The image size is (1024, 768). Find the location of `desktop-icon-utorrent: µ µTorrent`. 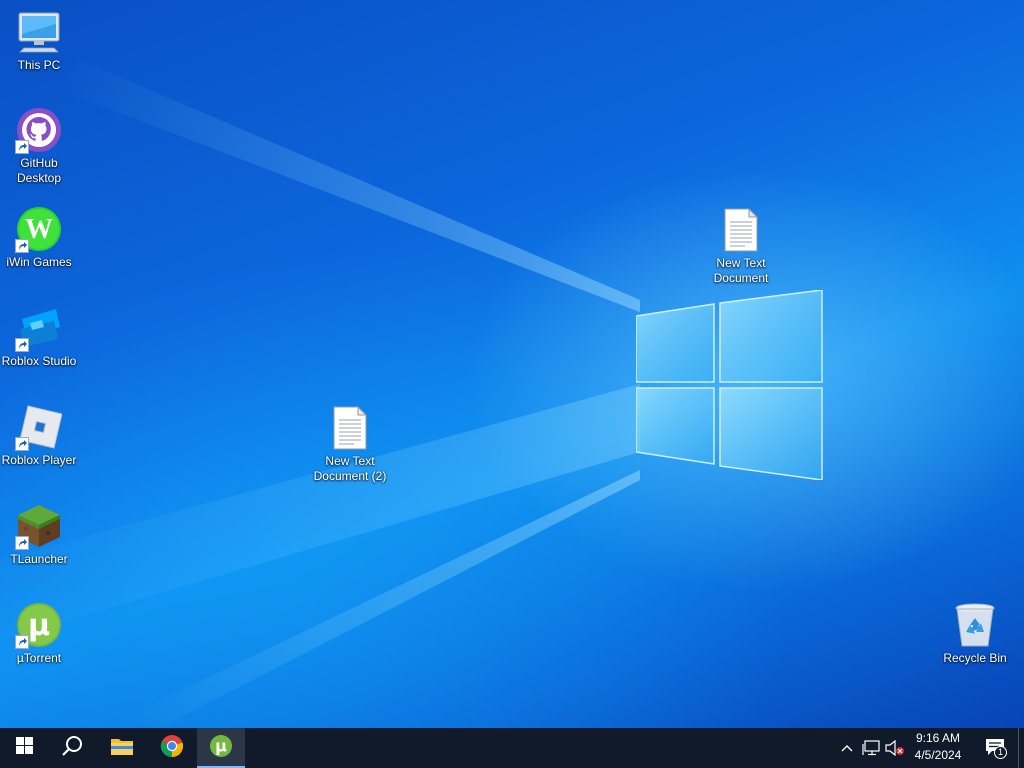

desktop-icon-utorrent: µ µTorrent is located at coordinates (39, 633).